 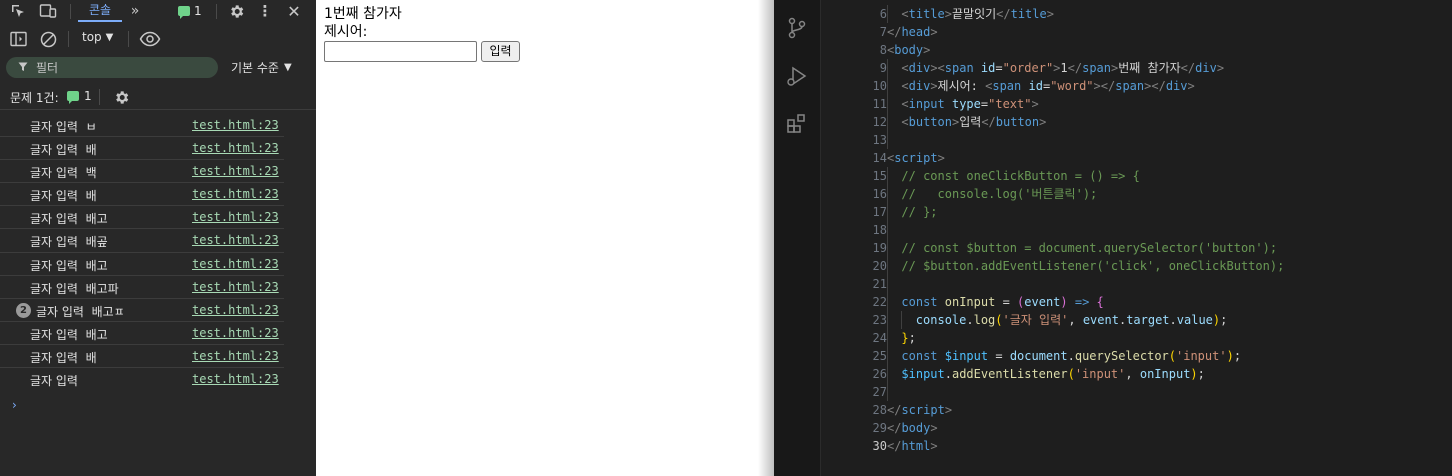 What do you see at coordinates (255, 68) in the screenshot?
I see `log-levels-label: 기본 수준` at bounding box center [255, 68].